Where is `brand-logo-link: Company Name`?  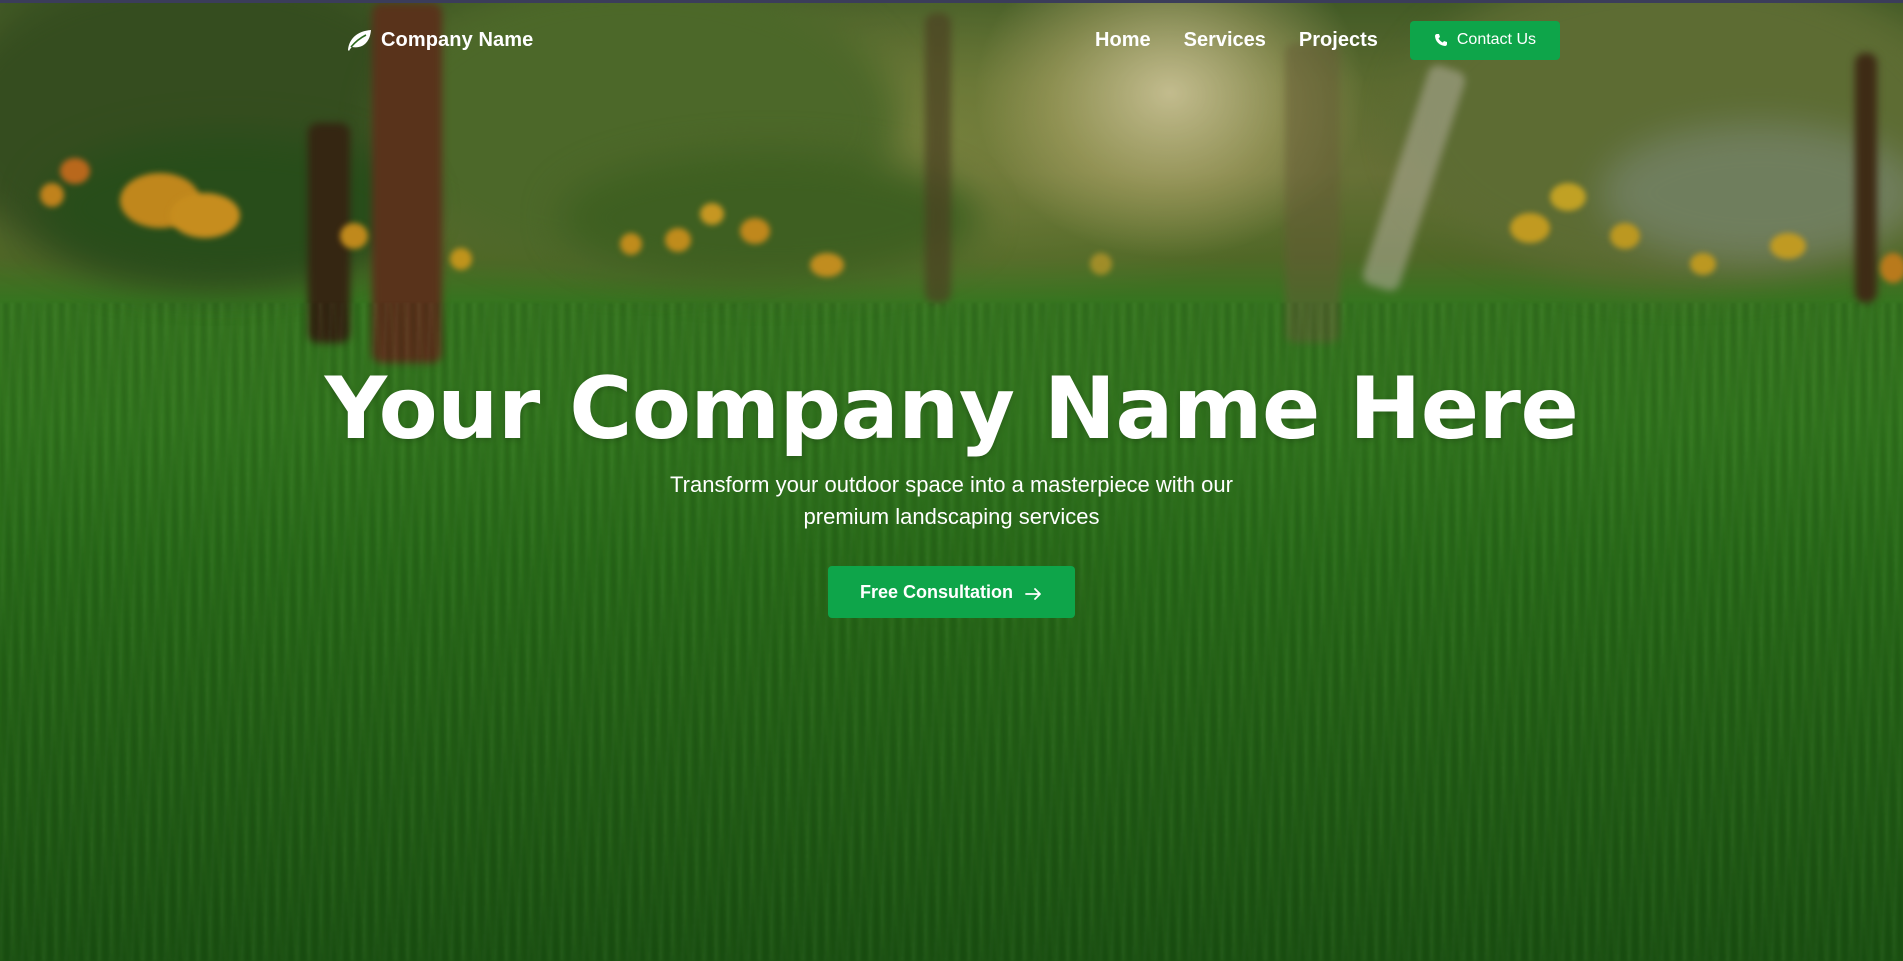
brand-logo-link: Company Name is located at coordinates (439, 40).